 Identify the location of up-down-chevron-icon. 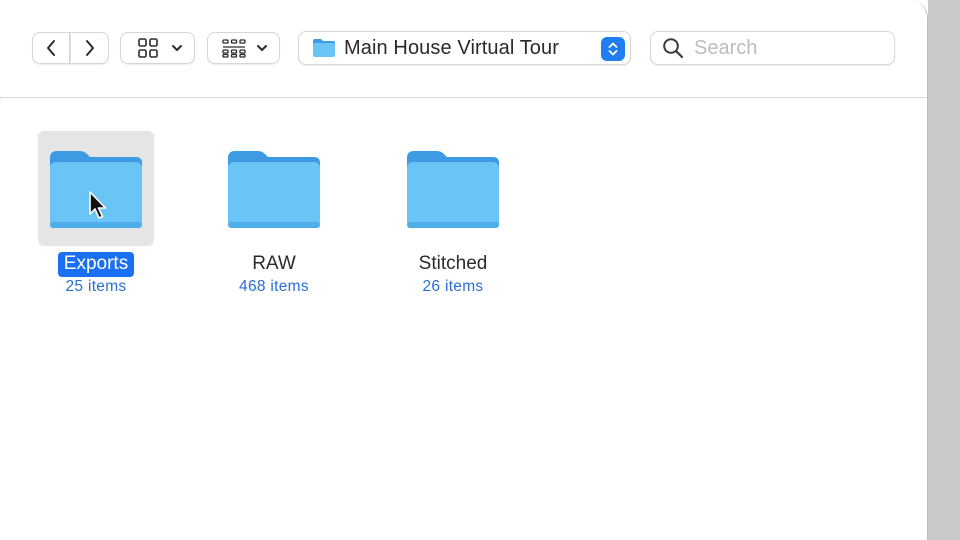
(613, 49).